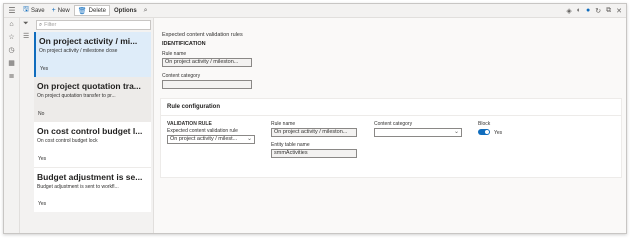  I want to click on page-title: Expected content validation rules, so click(202, 35).